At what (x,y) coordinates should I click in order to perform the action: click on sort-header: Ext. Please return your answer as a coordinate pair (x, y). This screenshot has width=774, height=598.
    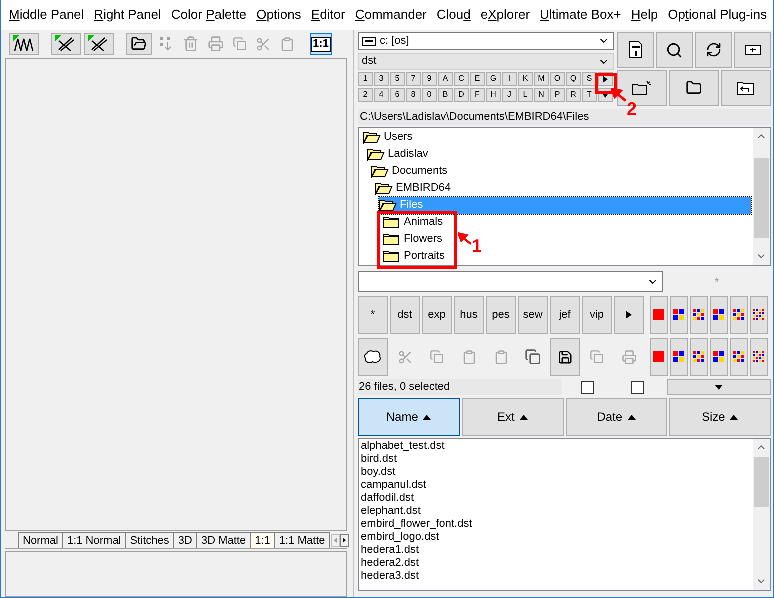
    Looking at the image, I should click on (513, 417).